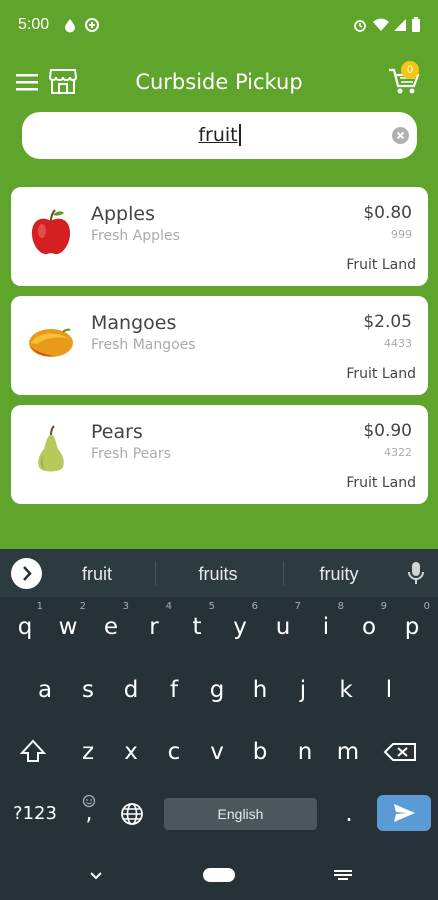 This screenshot has height=900, width=438. Describe the element at coordinates (305, 752) in the screenshot. I see `key-n: n` at that location.